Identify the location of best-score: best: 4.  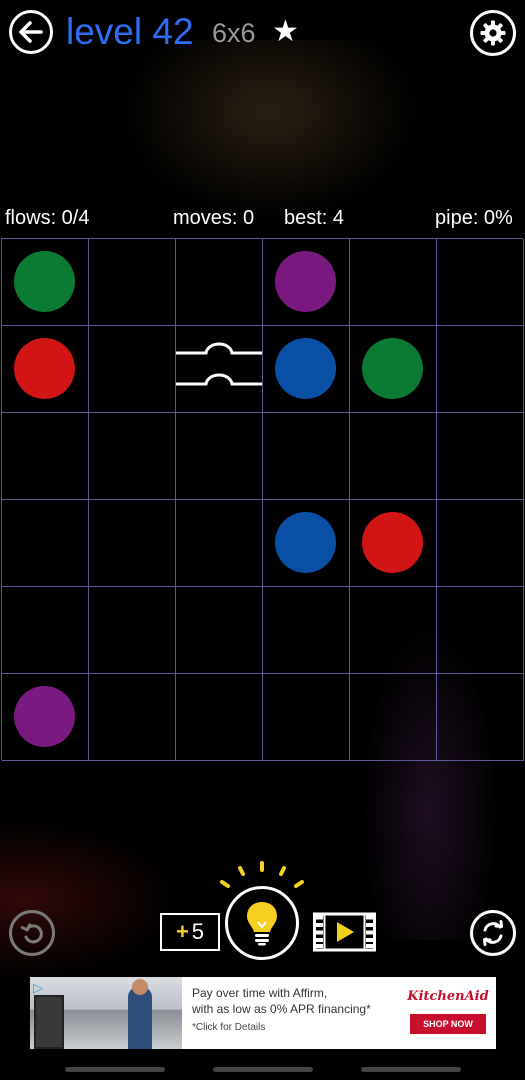
(314, 218).